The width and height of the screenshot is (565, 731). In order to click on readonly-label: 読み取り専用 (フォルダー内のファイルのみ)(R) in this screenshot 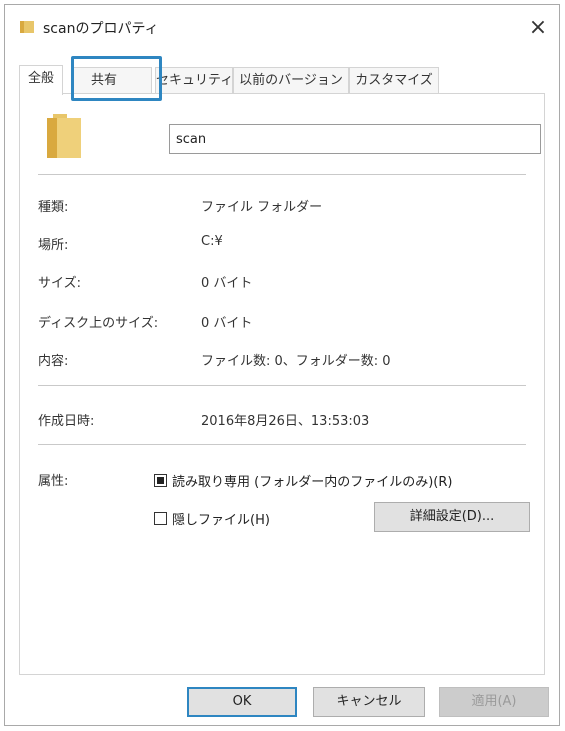, I will do `click(312, 480)`.